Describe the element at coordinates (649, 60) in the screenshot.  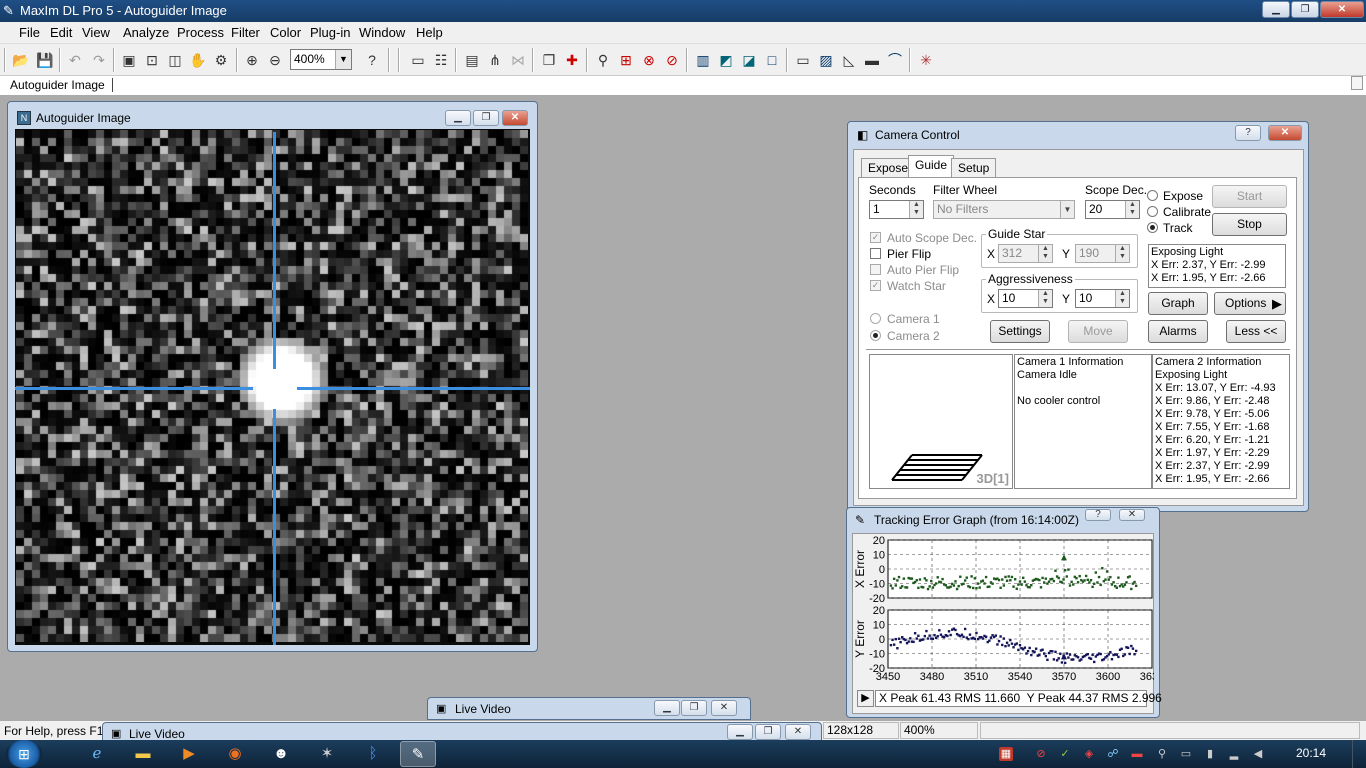
I see `filter-icon: ⊗` at that location.